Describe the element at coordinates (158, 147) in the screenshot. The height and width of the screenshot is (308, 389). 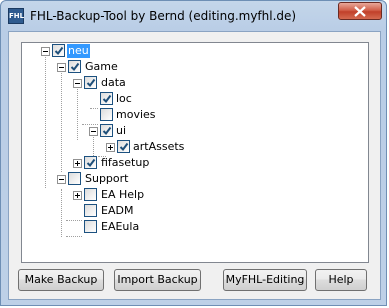
I see `tree-node-label: artAssets` at that location.